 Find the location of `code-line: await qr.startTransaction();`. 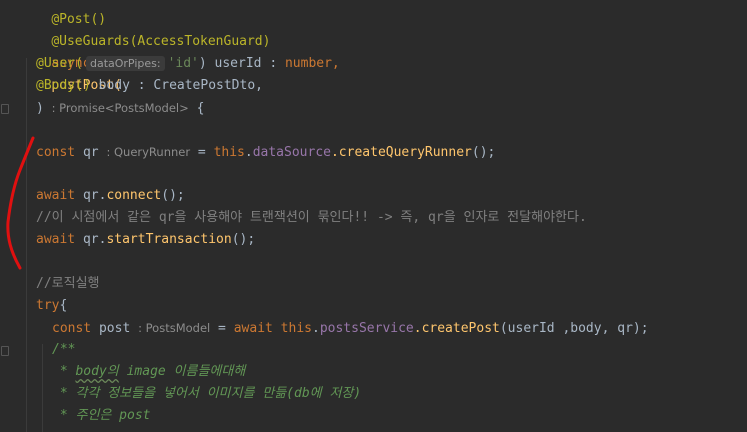

code-line: await qr.startTransaction(); is located at coordinates (145, 240).